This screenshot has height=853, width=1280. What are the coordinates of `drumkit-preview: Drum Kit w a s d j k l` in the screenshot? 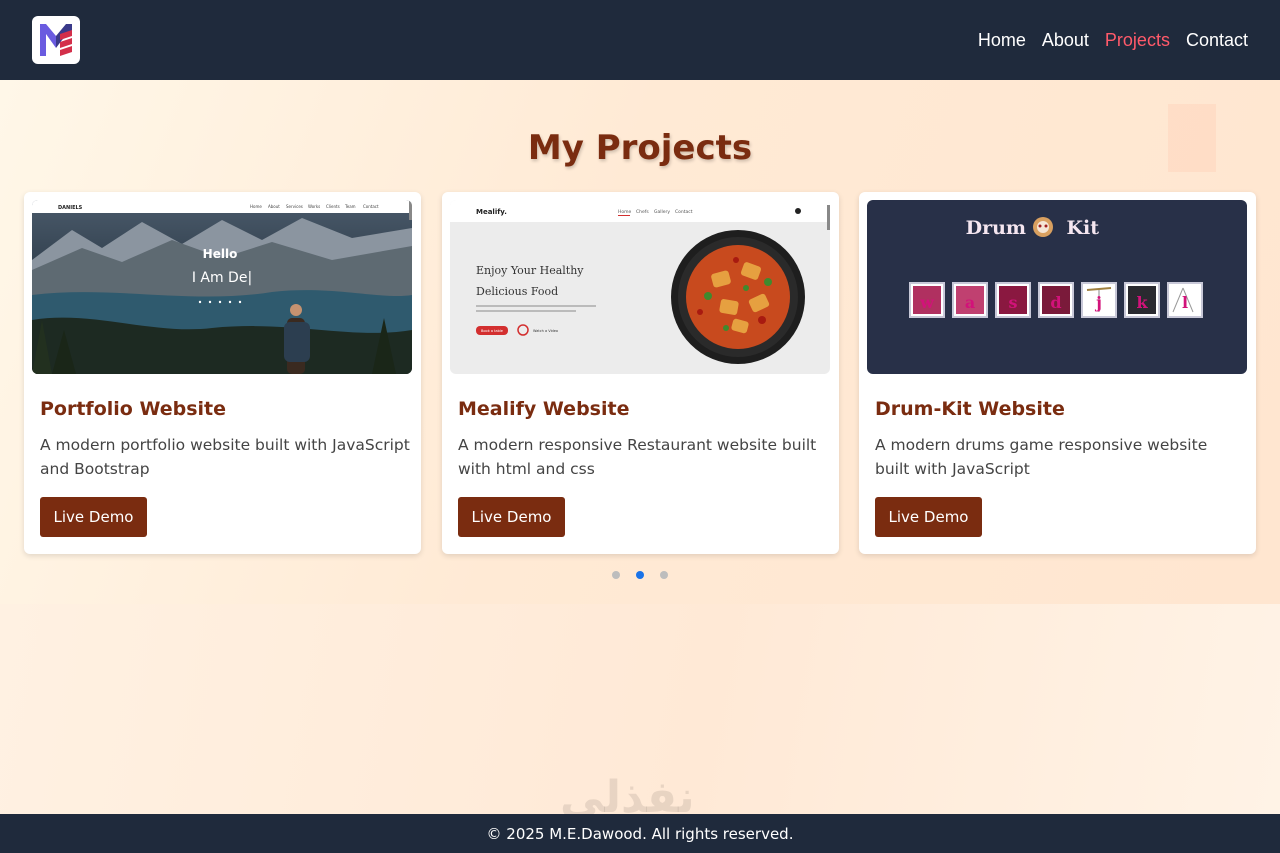 It's located at (1057, 287).